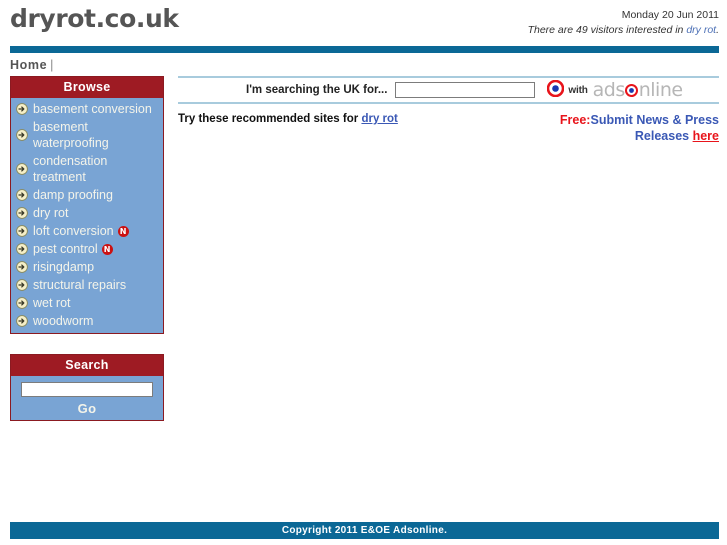 The image size is (727, 545). Describe the element at coordinates (71, 135) in the screenshot. I see `browse-item-label: basement waterproofing` at that location.